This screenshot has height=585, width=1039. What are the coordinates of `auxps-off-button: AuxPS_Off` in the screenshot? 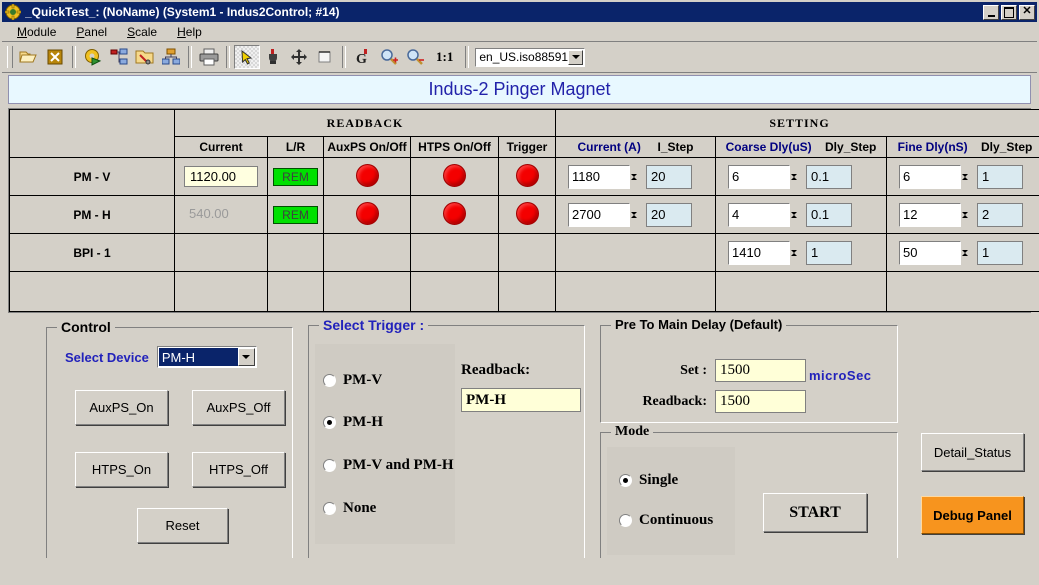 It's located at (238, 407).